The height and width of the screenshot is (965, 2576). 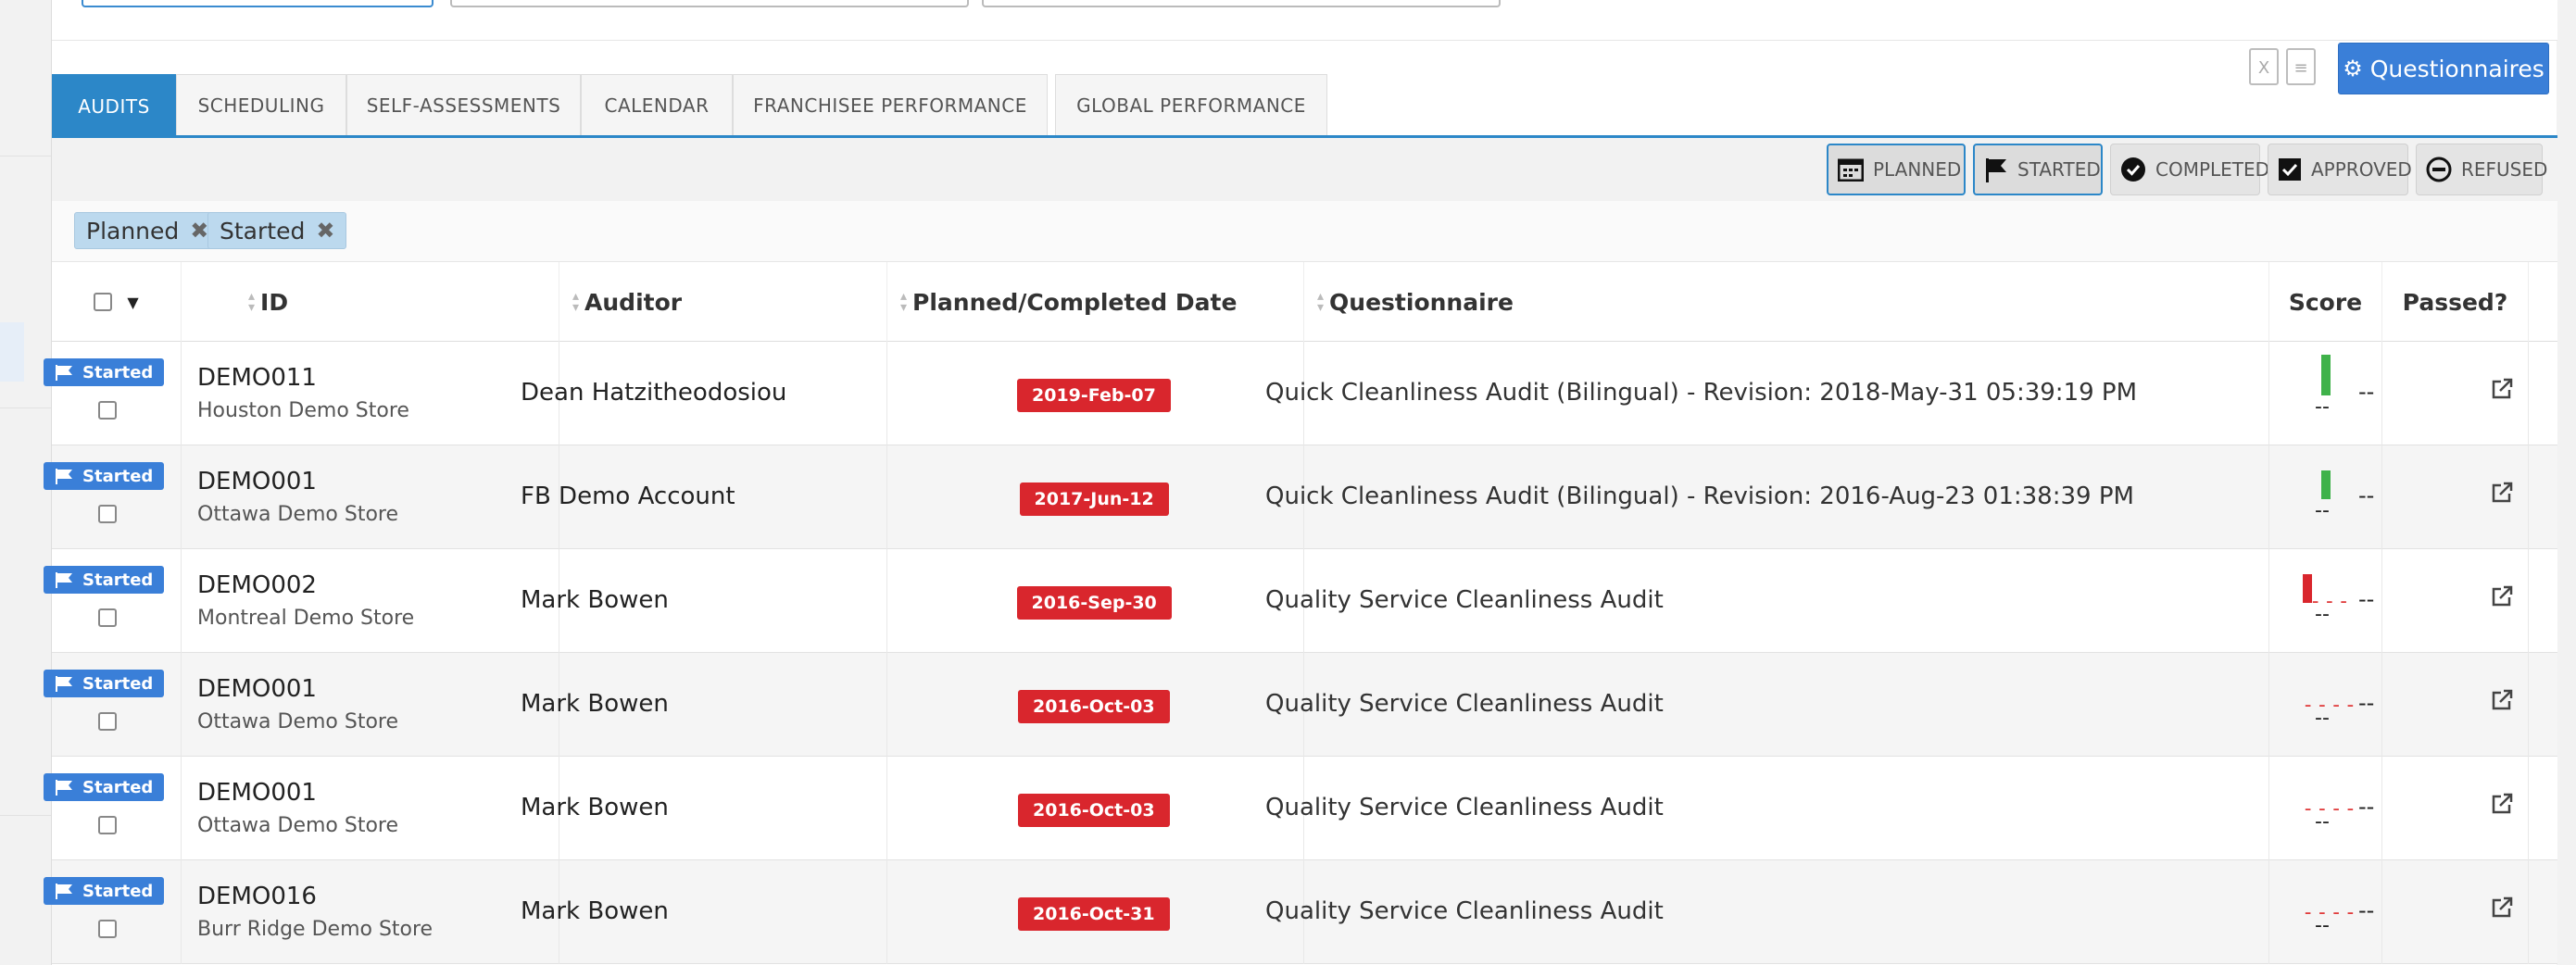 I want to click on filter-inputs-row, so click(x=1304, y=20).